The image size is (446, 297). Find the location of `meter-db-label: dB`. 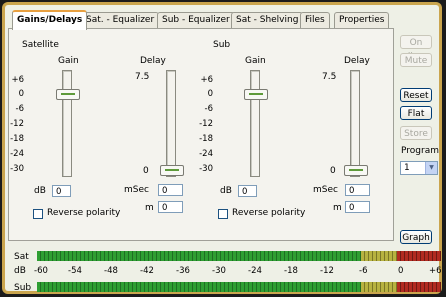

meter-db-label: dB is located at coordinates (20, 271).